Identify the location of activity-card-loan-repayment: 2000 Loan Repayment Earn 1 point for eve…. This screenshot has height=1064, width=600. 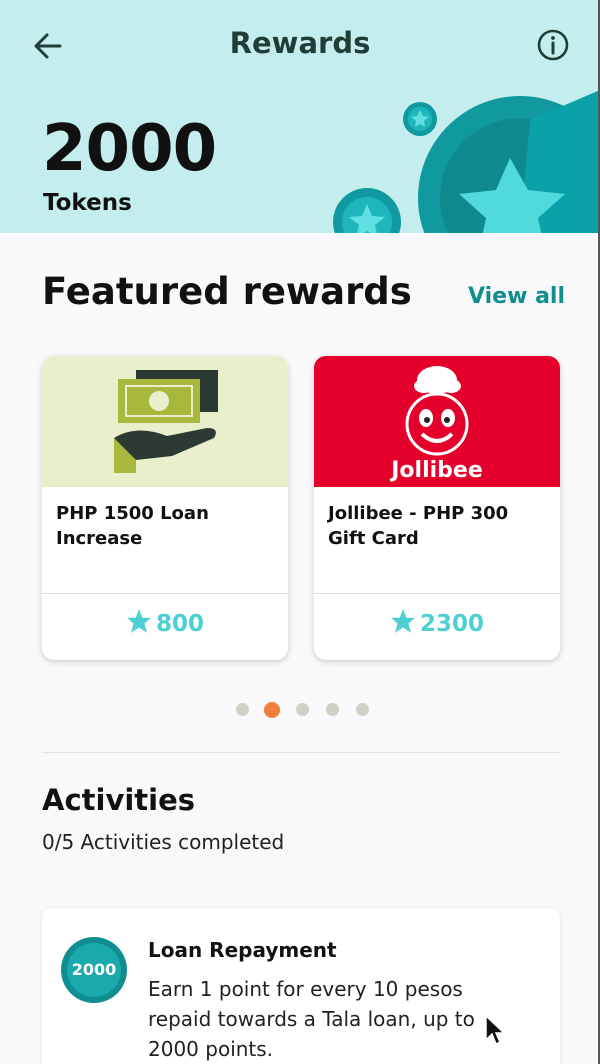
(301, 986).